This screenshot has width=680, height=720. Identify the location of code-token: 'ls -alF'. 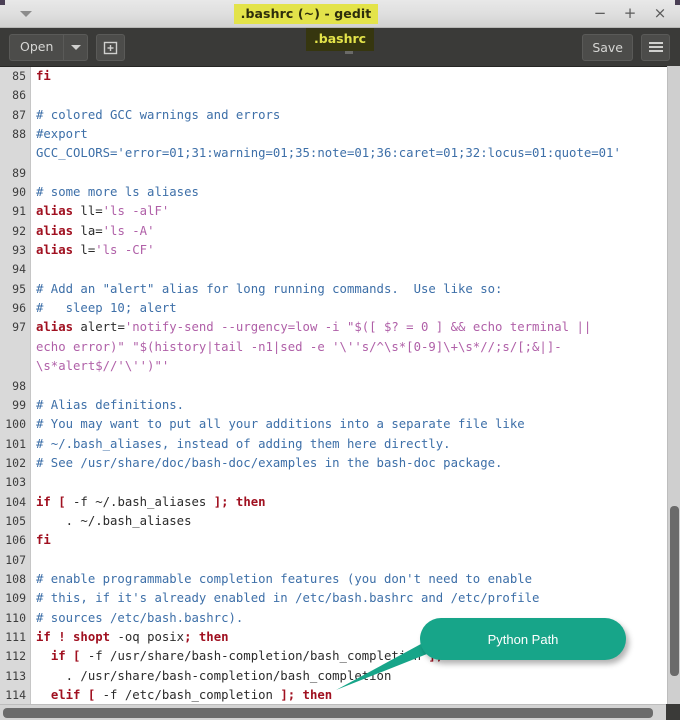
(136, 211).